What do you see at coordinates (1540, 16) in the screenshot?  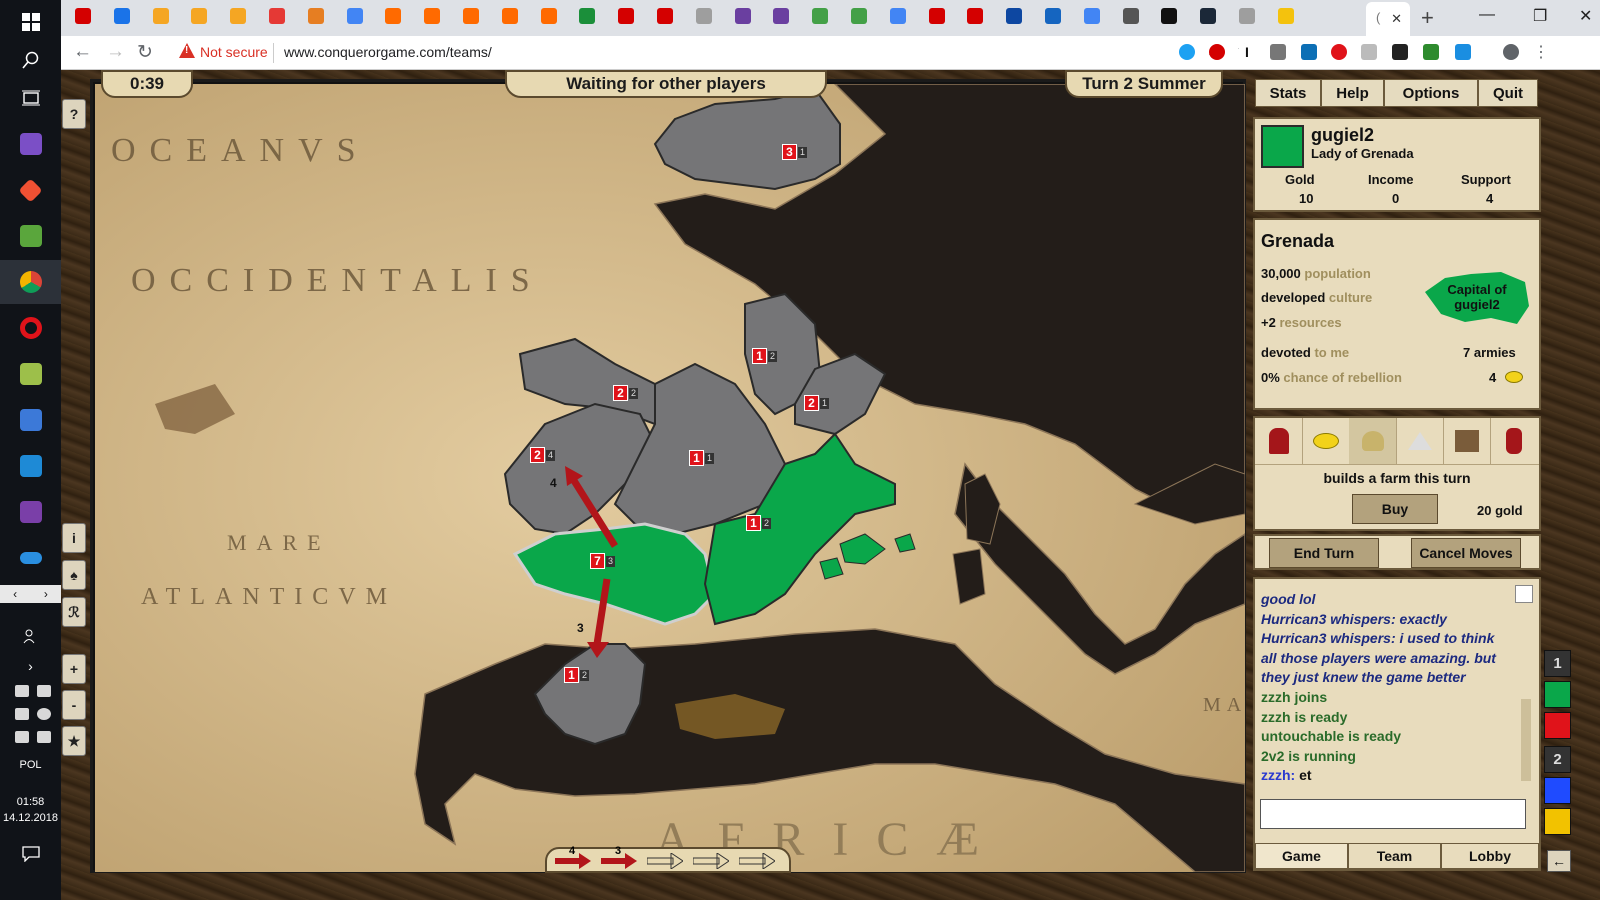 I see `maximize-icon: ❐` at bounding box center [1540, 16].